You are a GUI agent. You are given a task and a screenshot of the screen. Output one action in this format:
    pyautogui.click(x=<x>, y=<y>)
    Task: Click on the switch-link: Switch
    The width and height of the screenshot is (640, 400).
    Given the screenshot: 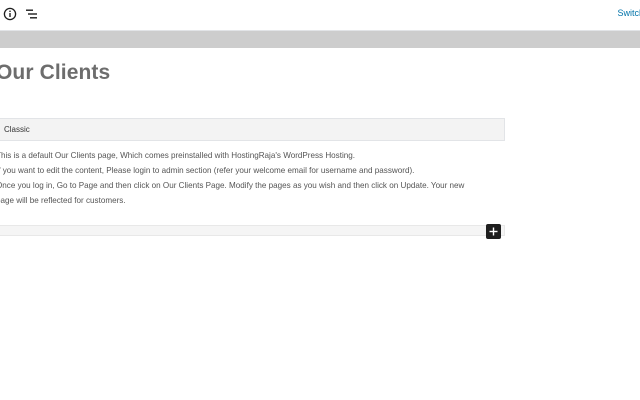 What is the action you would take?
    pyautogui.click(x=628, y=13)
    